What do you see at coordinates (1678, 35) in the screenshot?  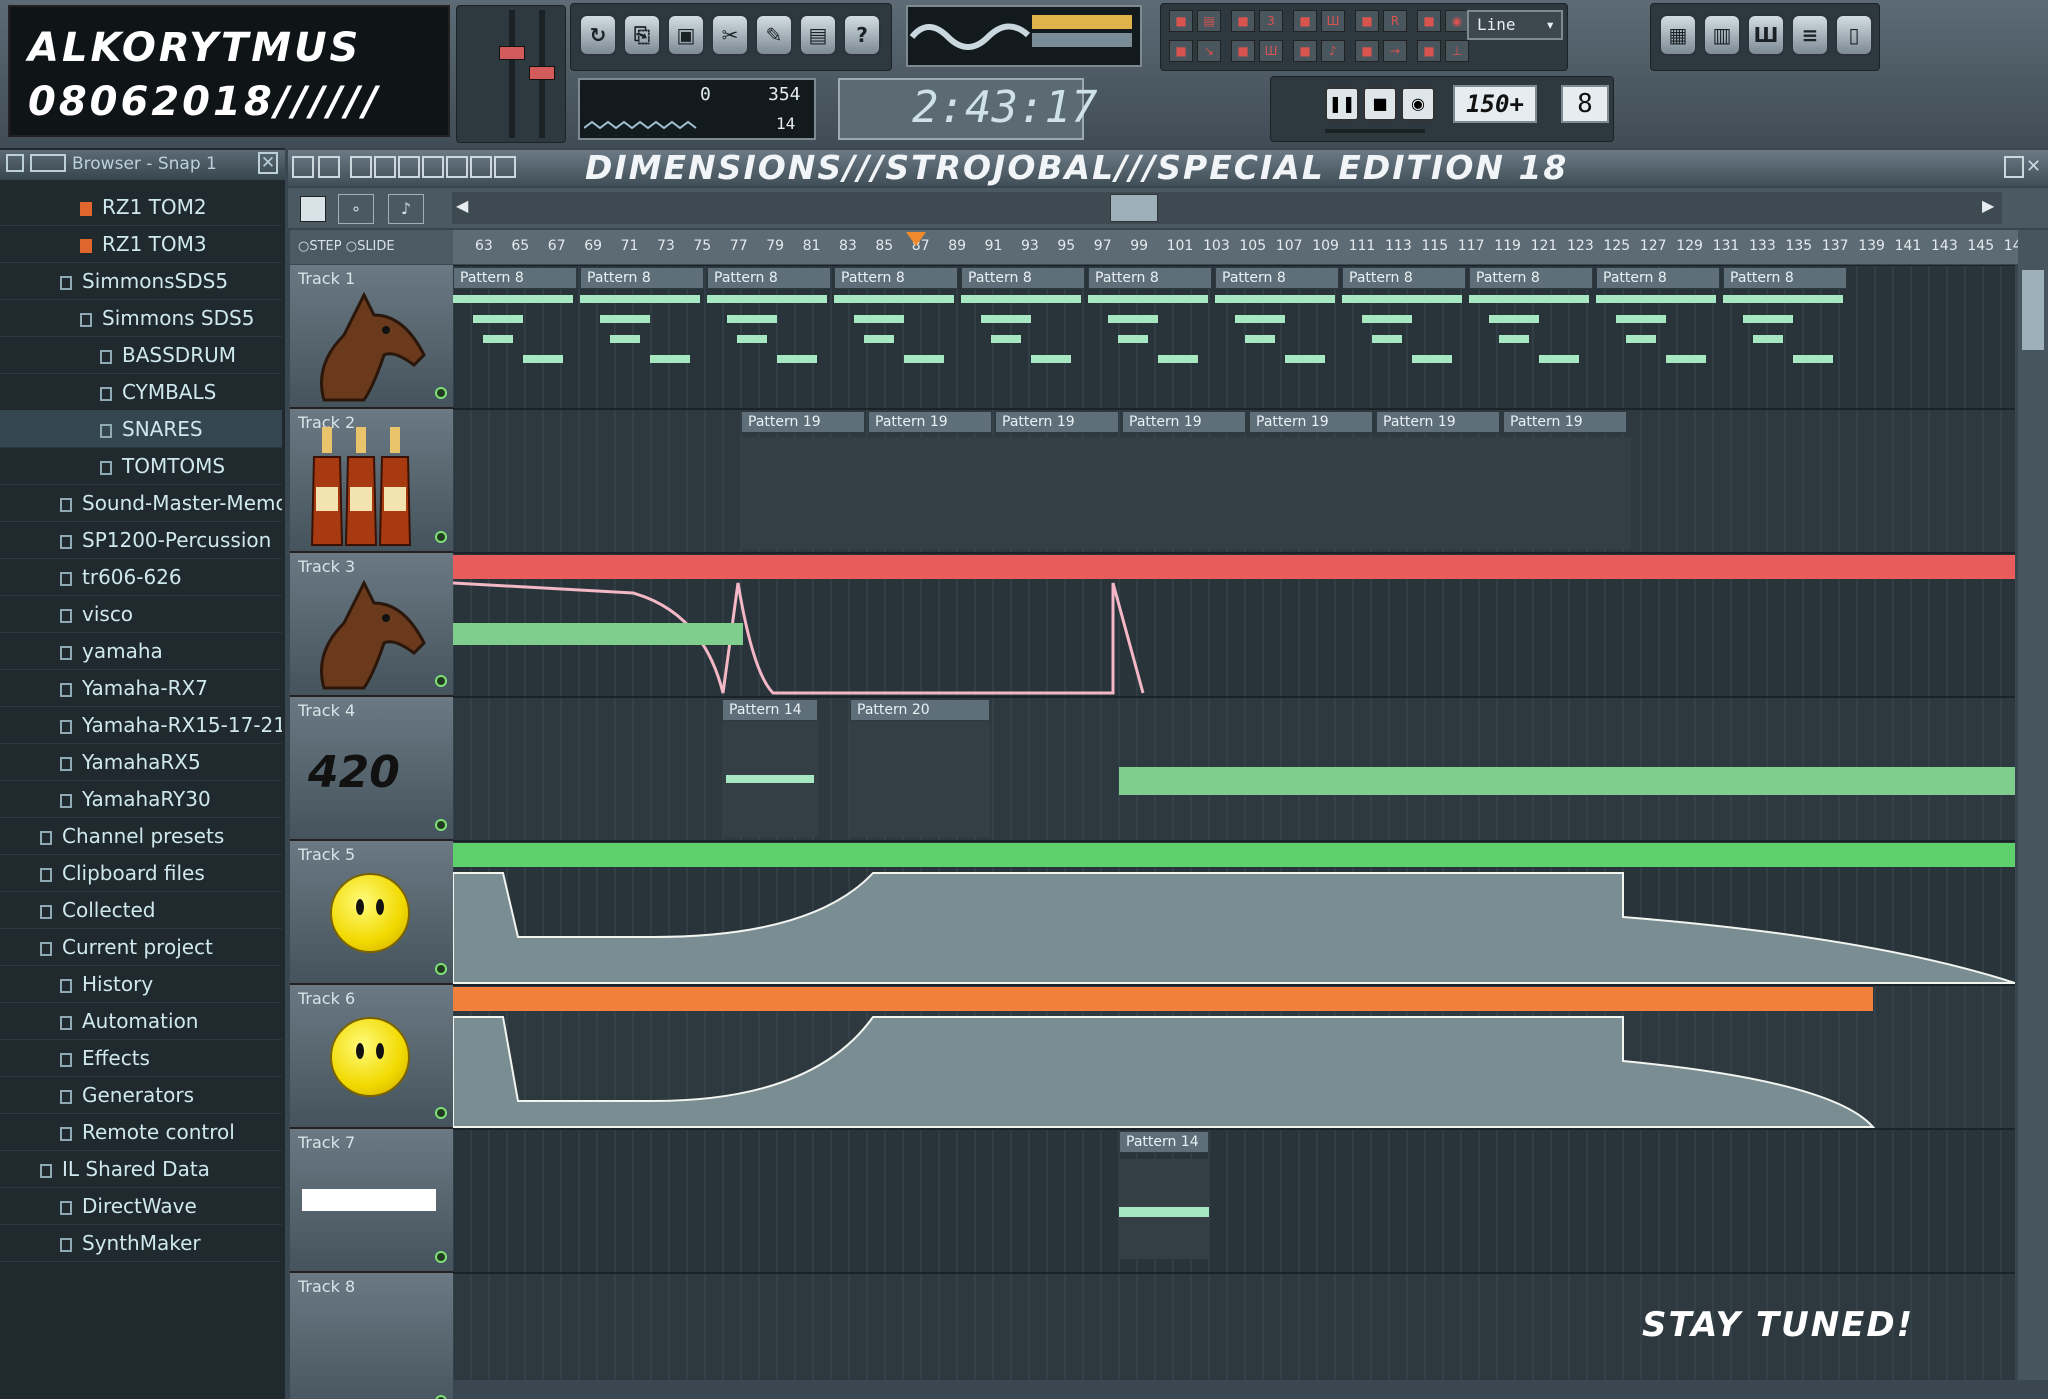 I see `playlist-icon: ▦` at bounding box center [1678, 35].